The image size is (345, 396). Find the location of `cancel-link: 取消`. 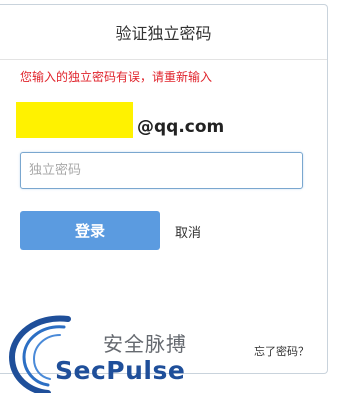

cancel-link: 取消 is located at coordinates (188, 231).